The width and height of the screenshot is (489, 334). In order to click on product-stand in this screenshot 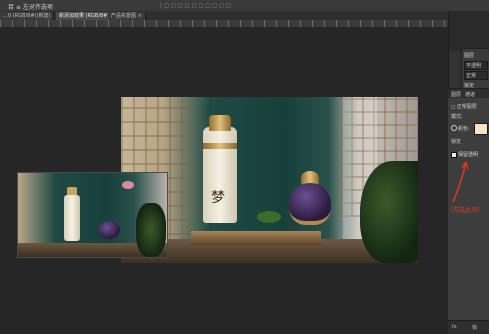, I will do `click(256, 238)`.